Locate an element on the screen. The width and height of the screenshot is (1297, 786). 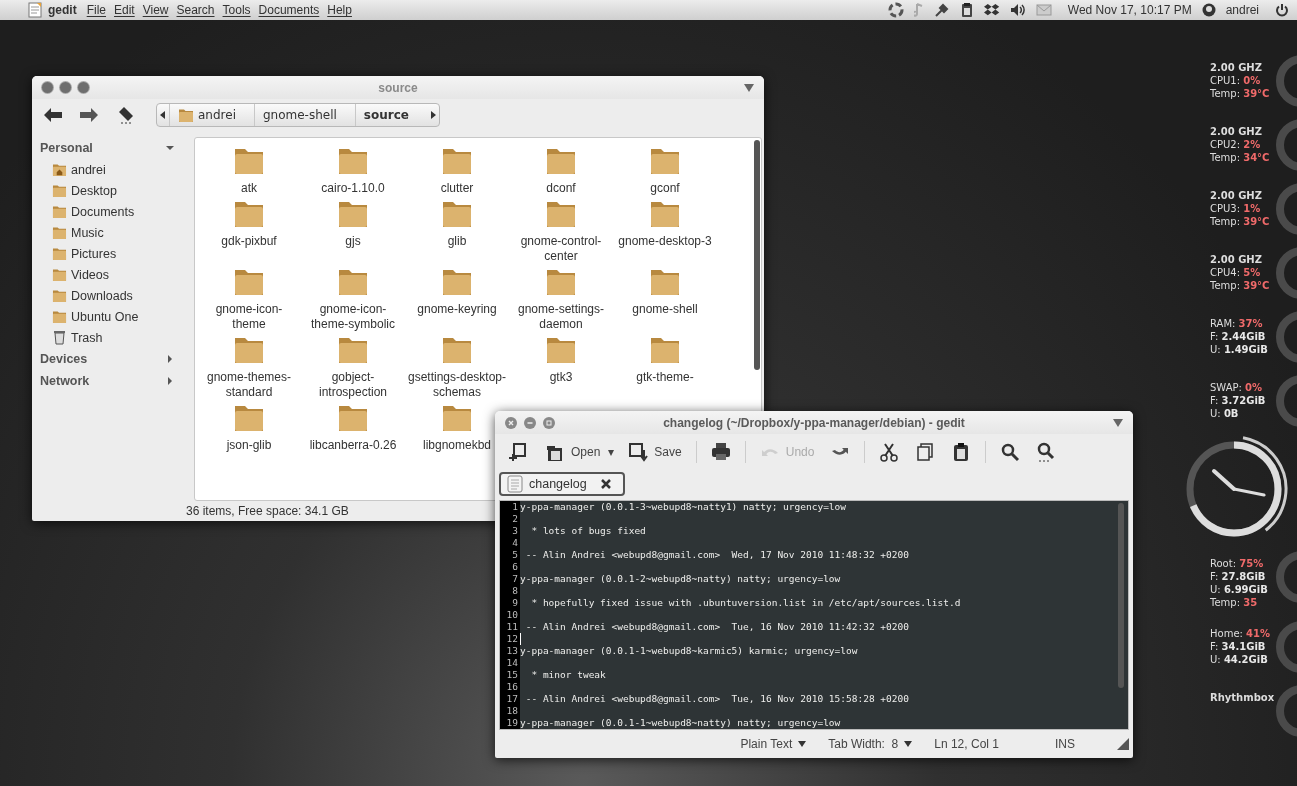
folder-name: libgnomekbd is located at coordinates (456, 445).